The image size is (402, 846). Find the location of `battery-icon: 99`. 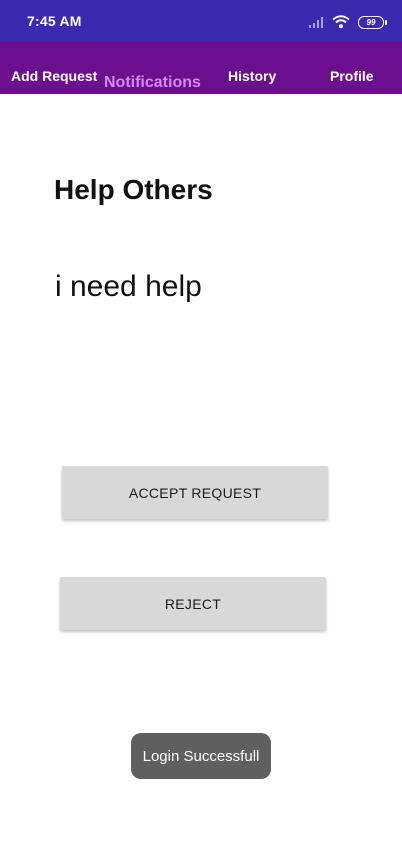

battery-icon: 99 is located at coordinates (372, 22).